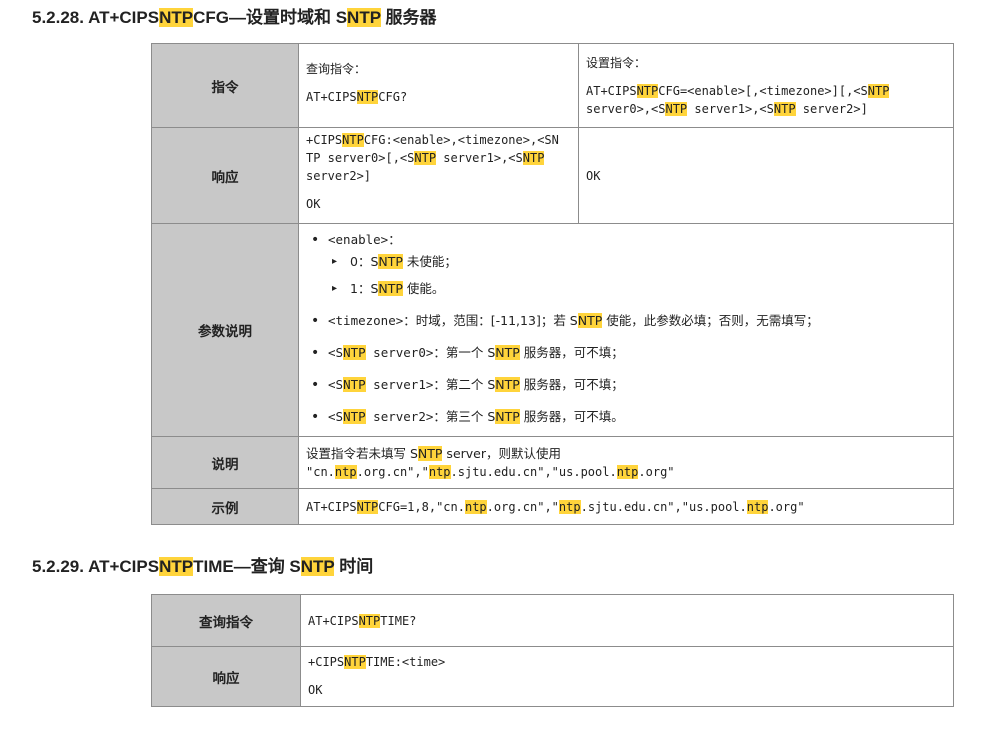  What do you see at coordinates (593, 175) in the screenshot?
I see `set-response-ok: OK` at bounding box center [593, 175].